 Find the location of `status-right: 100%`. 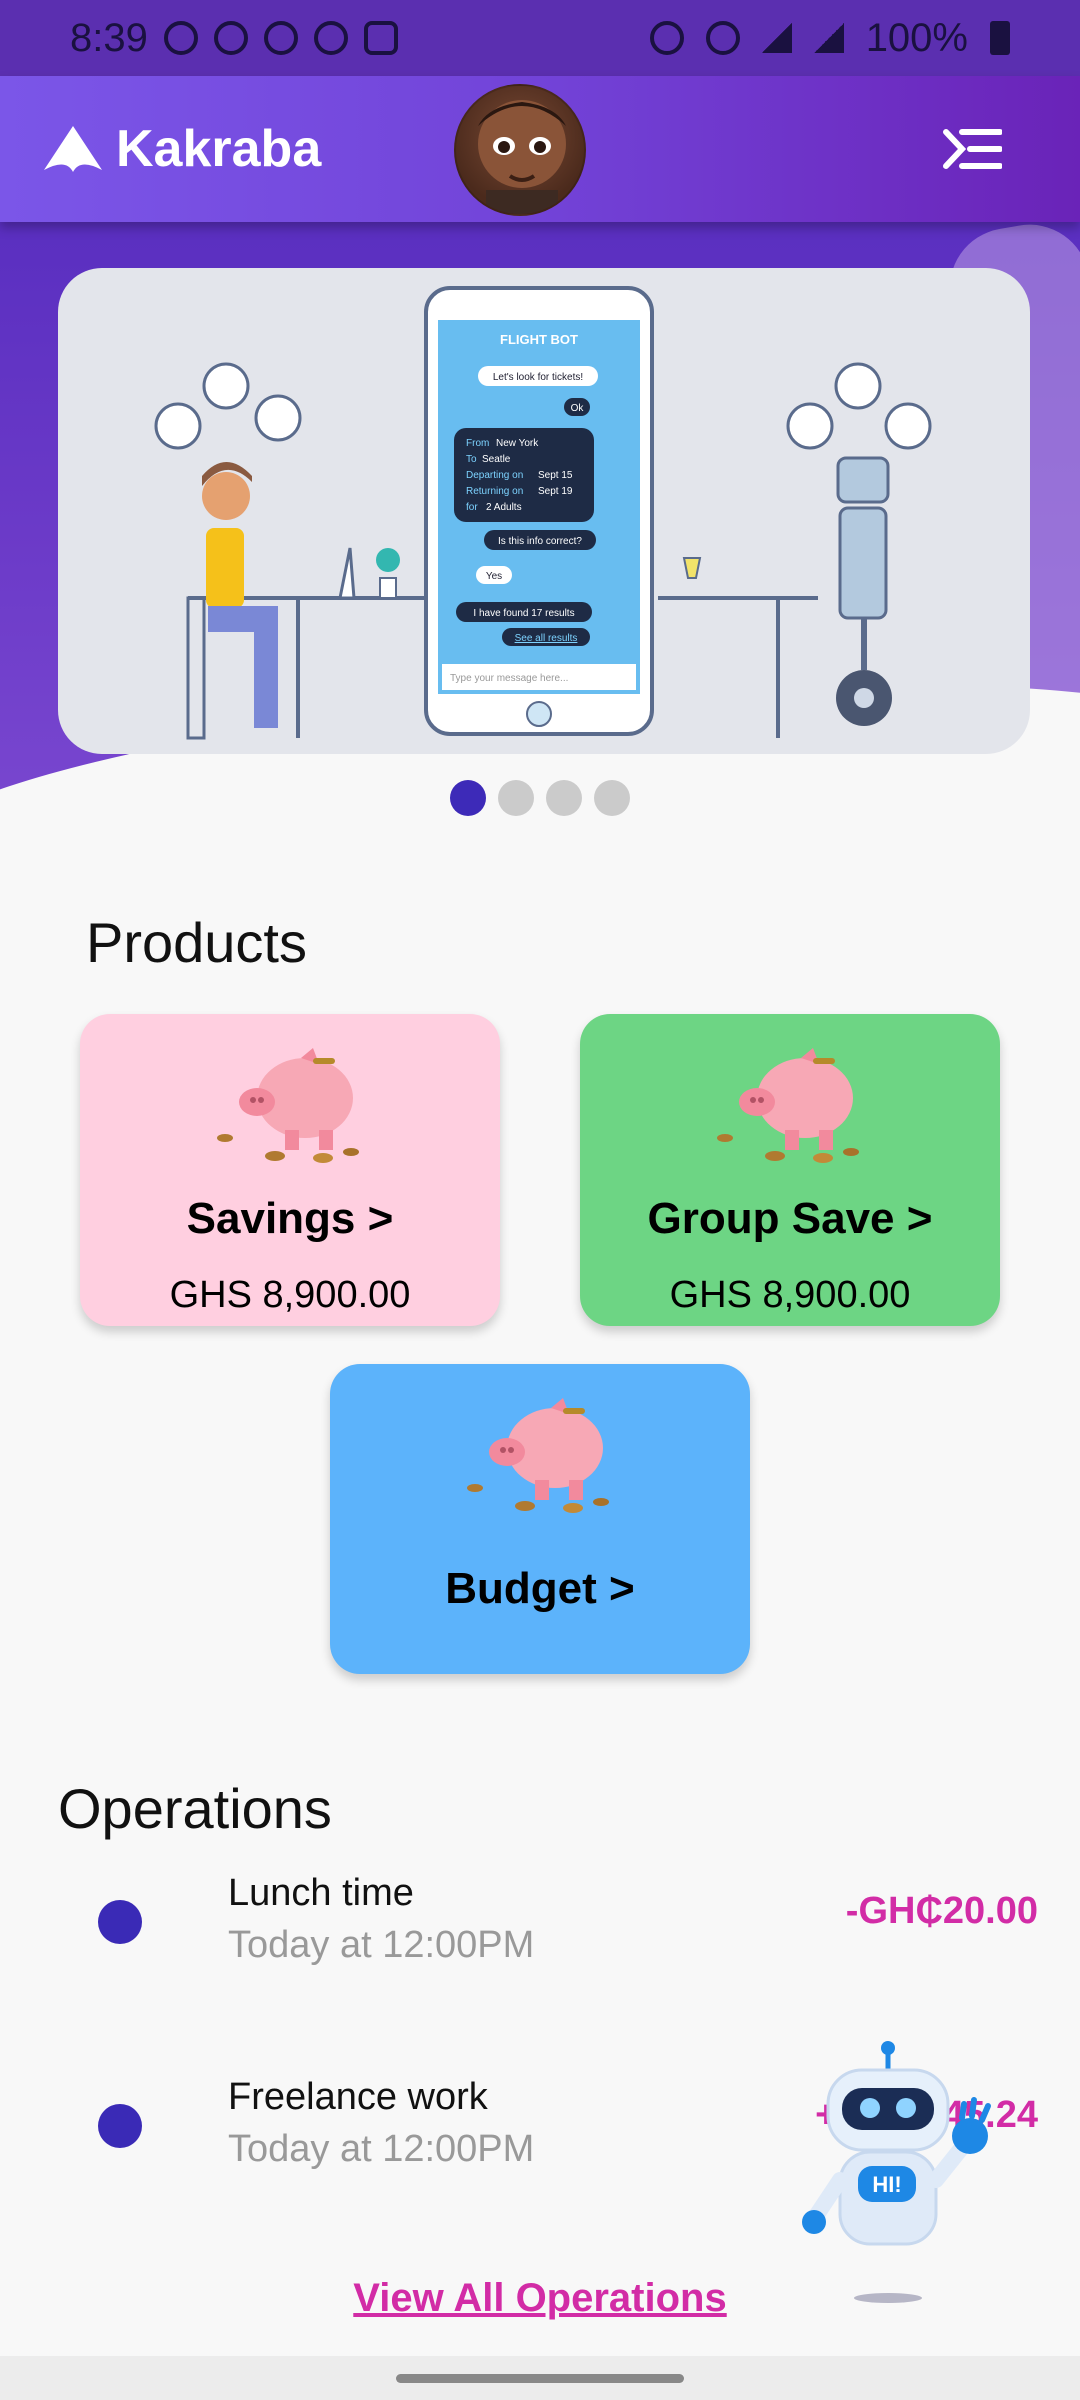

status-right: 100% is located at coordinates (829, 38).